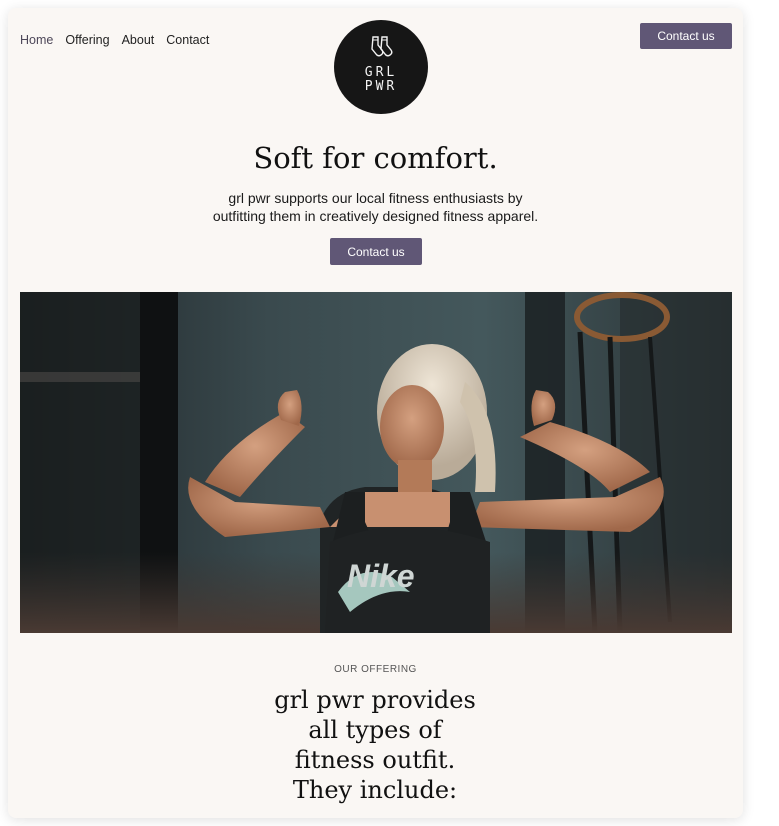 The width and height of the screenshot is (779, 826). What do you see at coordinates (381, 86) in the screenshot?
I see `logo-line-2: PWR` at bounding box center [381, 86].